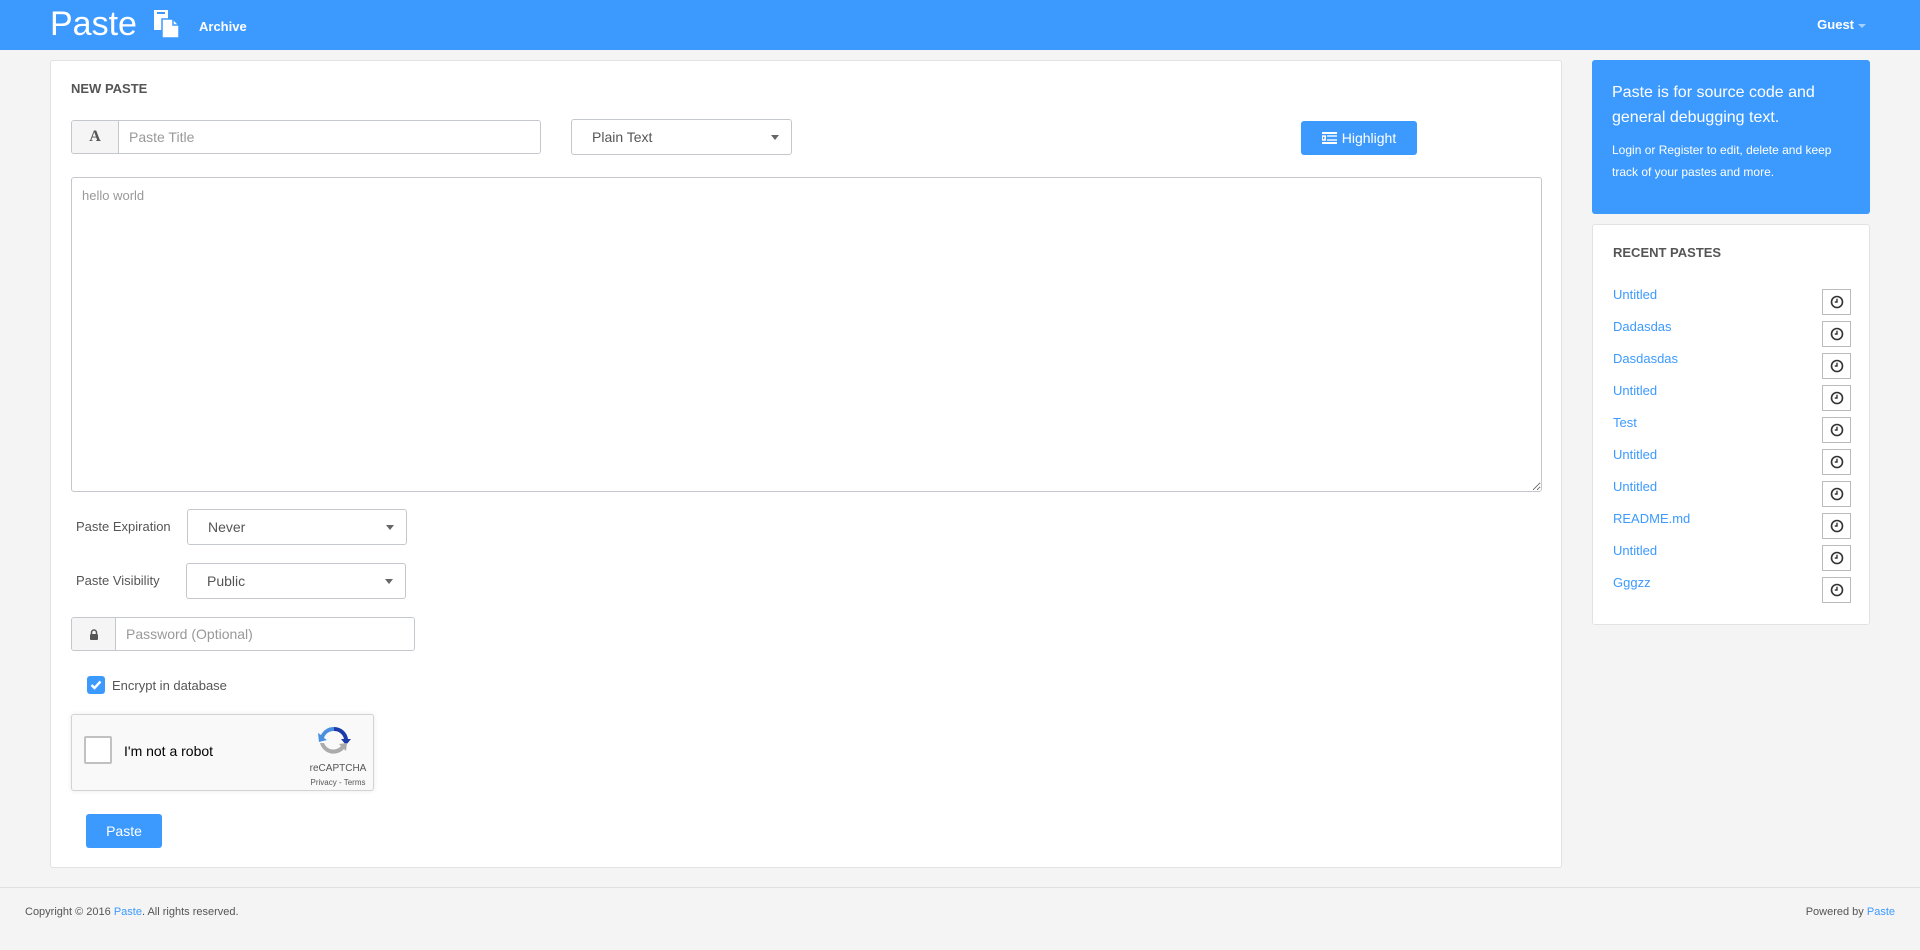 This screenshot has height=950, width=1920. What do you see at coordinates (167, 24) in the screenshot?
I see `paste-documents-icon` at bounding box center [167, 24].